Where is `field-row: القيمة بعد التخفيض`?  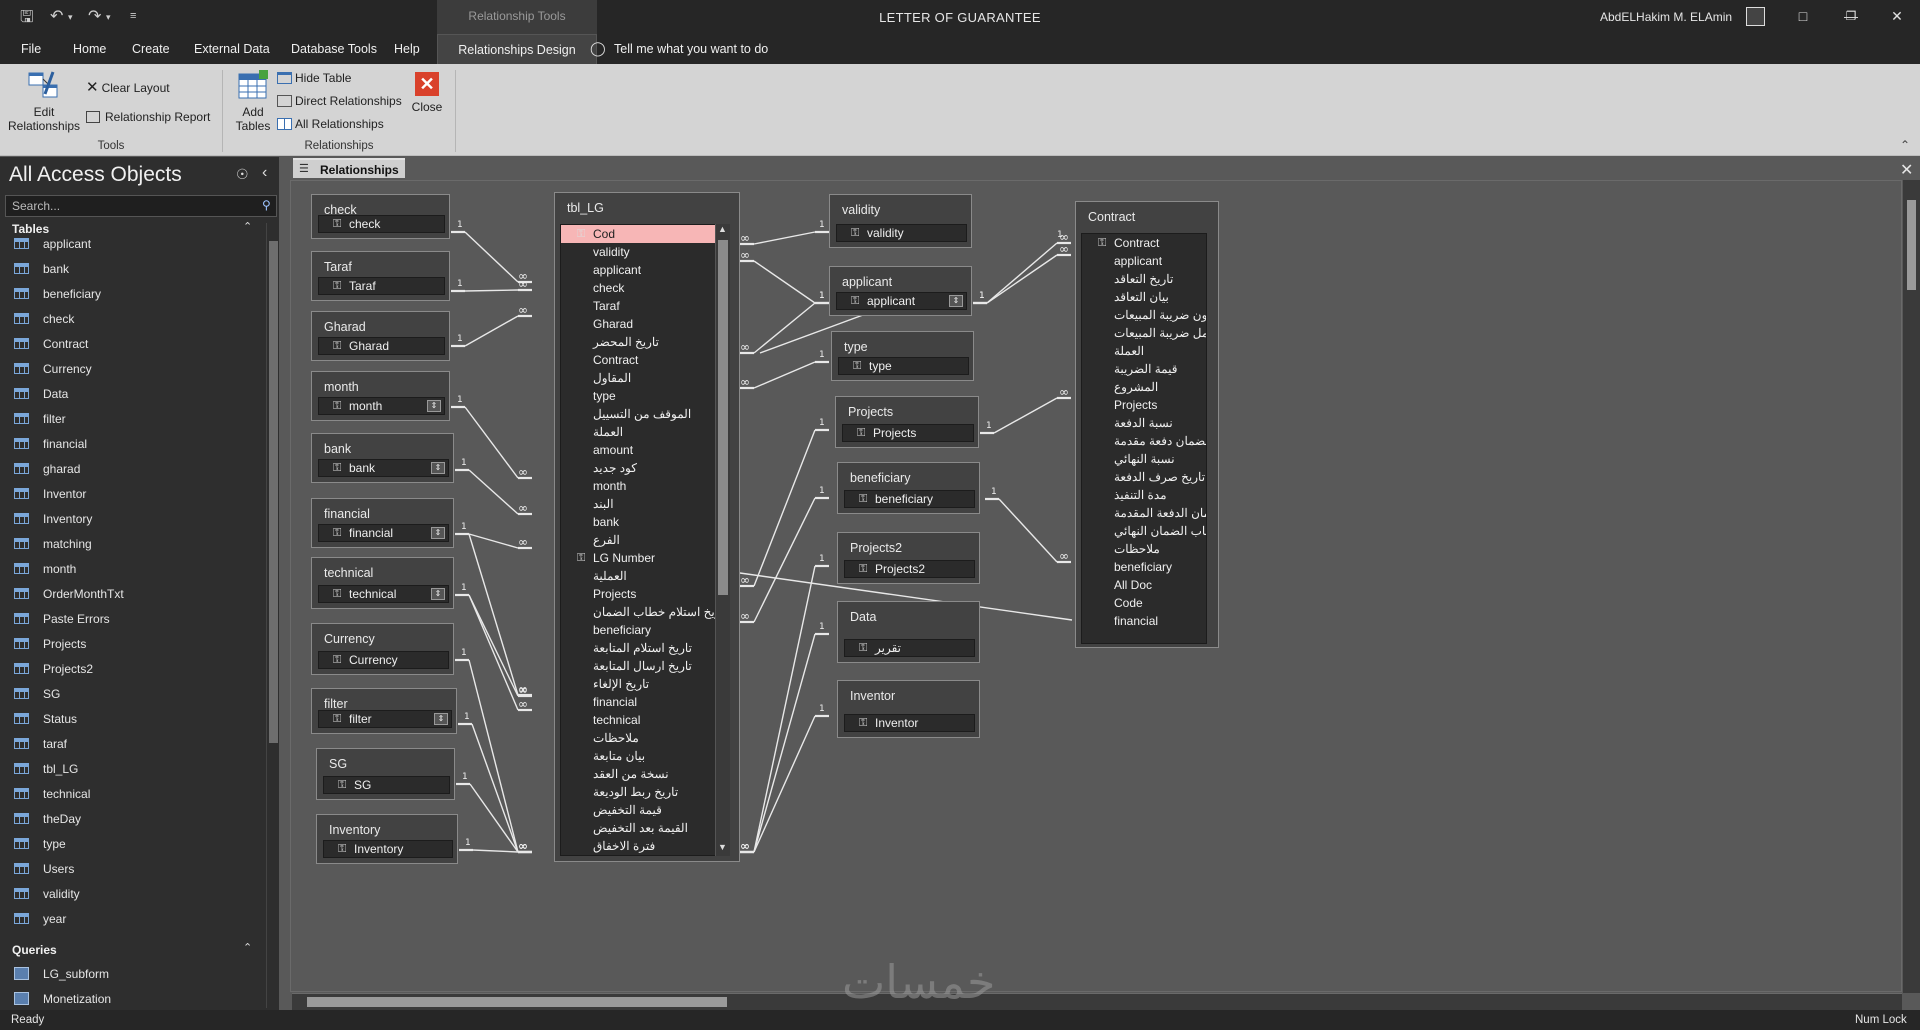
field-row: القيمة بعد التخفيض is located at coordinates (645, 828).